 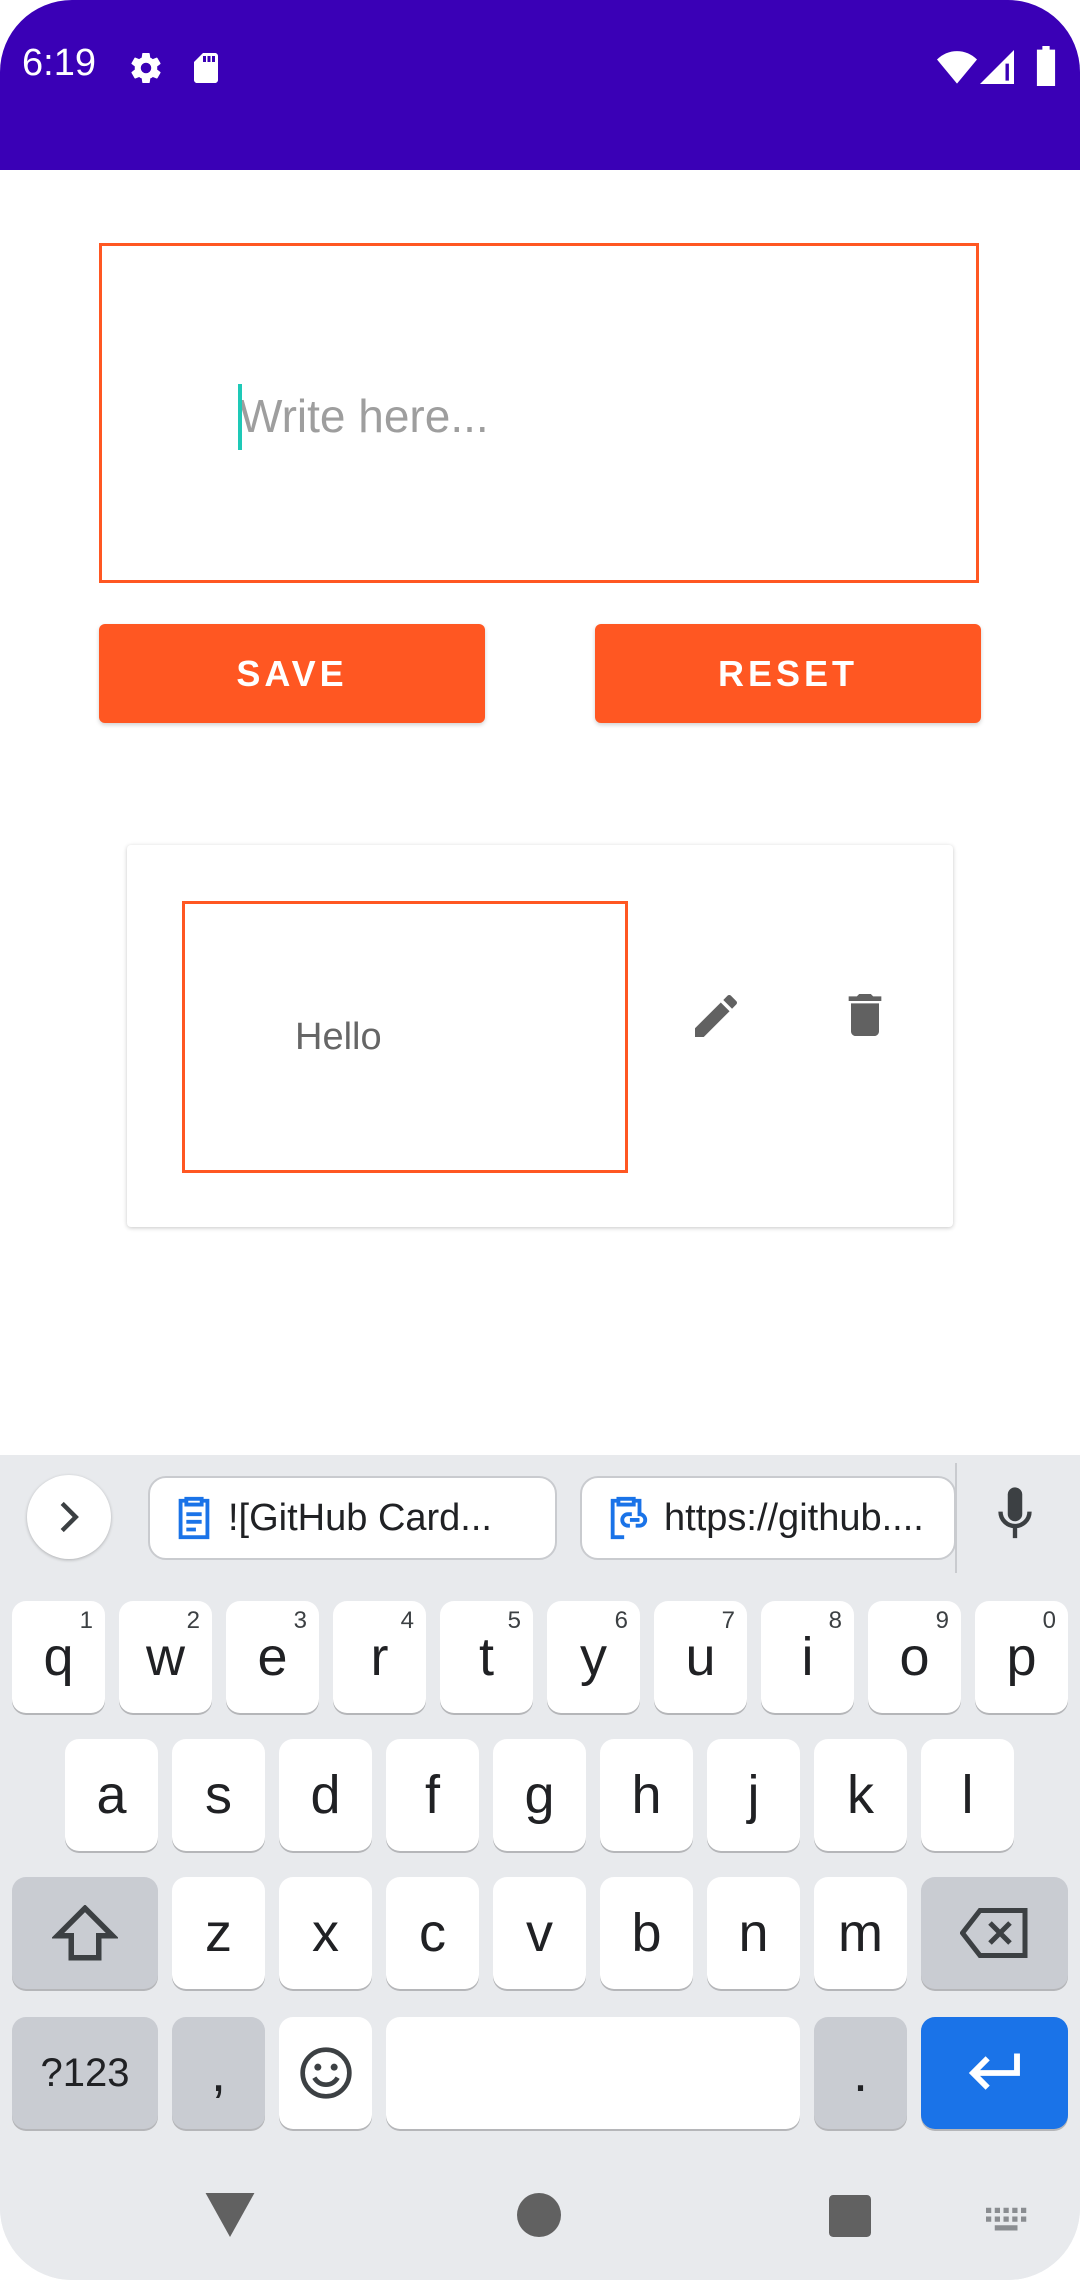 I want to click on key-m: m, so click(x=860, y=1933).